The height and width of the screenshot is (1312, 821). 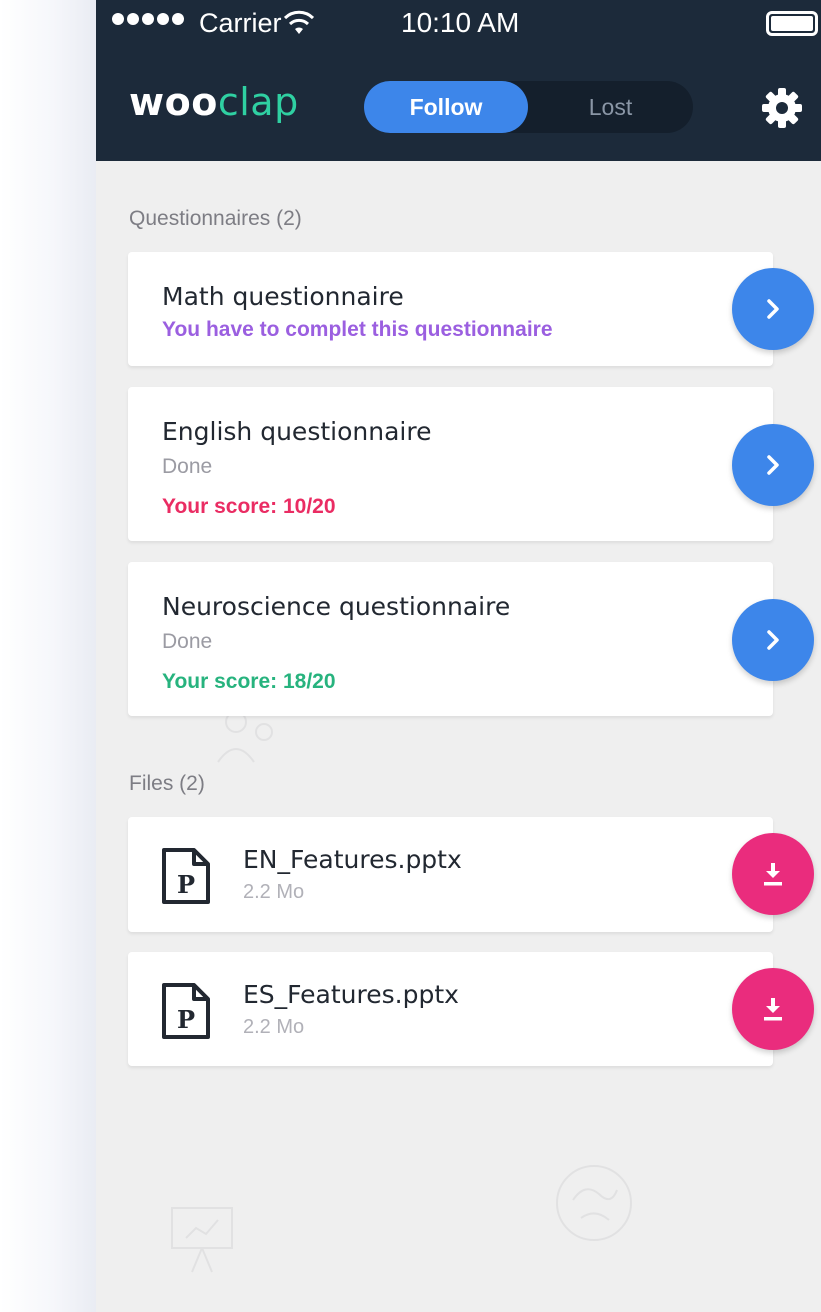 I want to click on file-card-es: P ES_Features.pptx 2.2 Mo, so click(x=450, y=1009).